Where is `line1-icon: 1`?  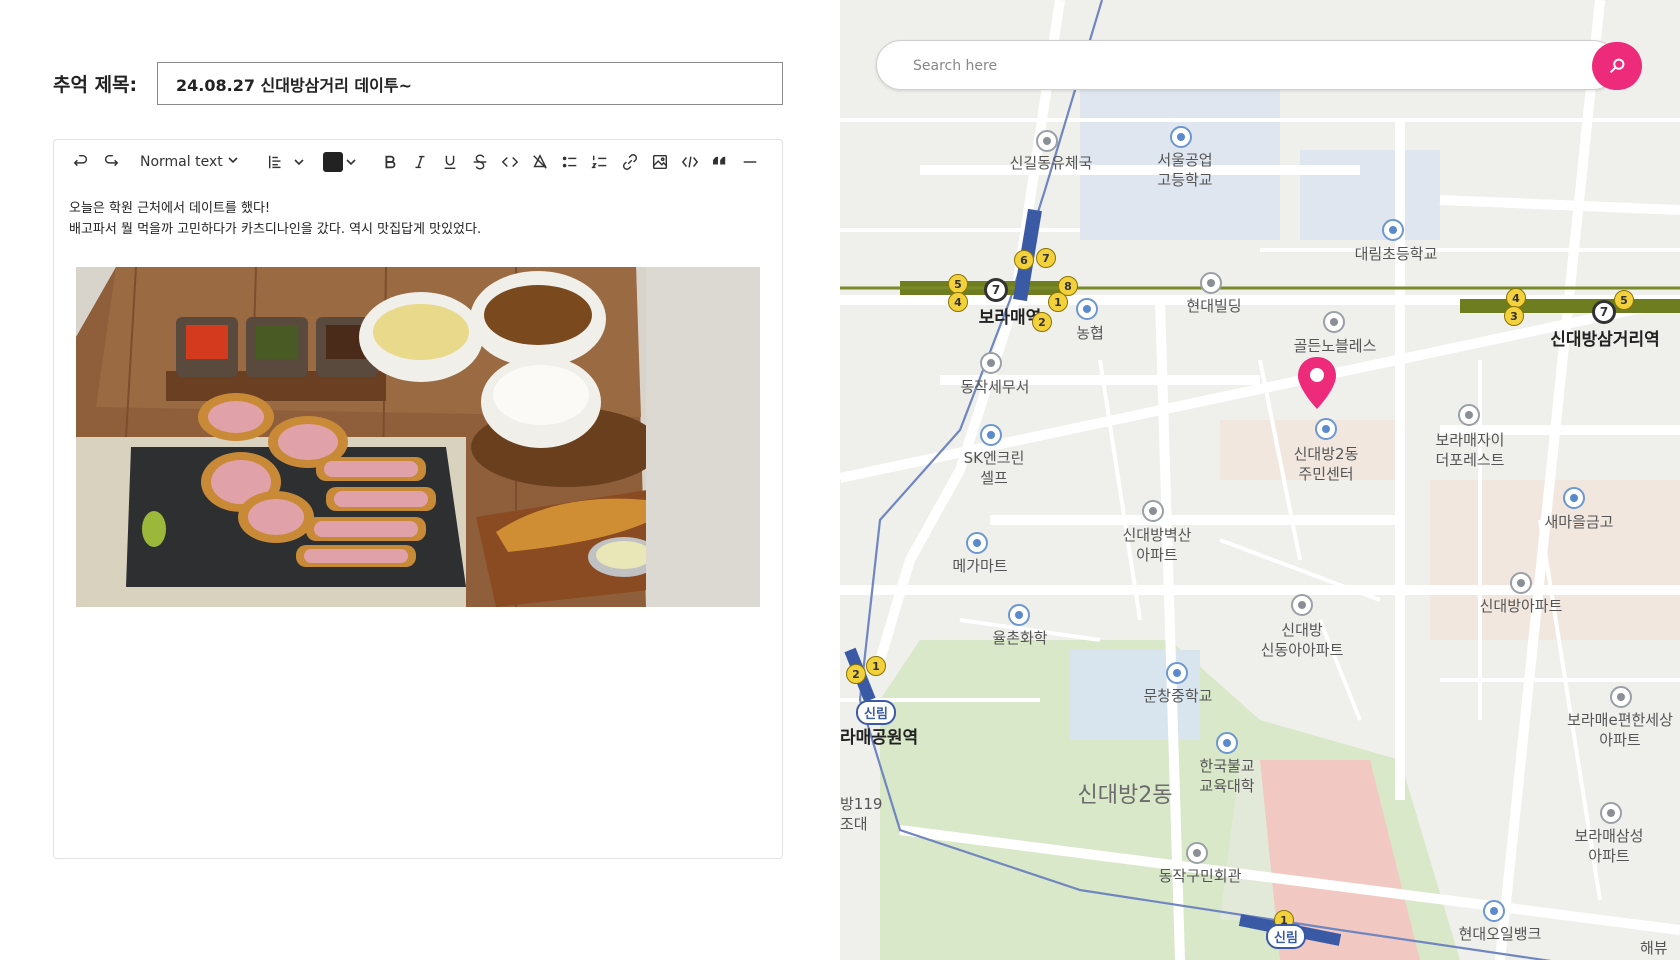 line1-icon: 1 is located at coordinates (876, 666).